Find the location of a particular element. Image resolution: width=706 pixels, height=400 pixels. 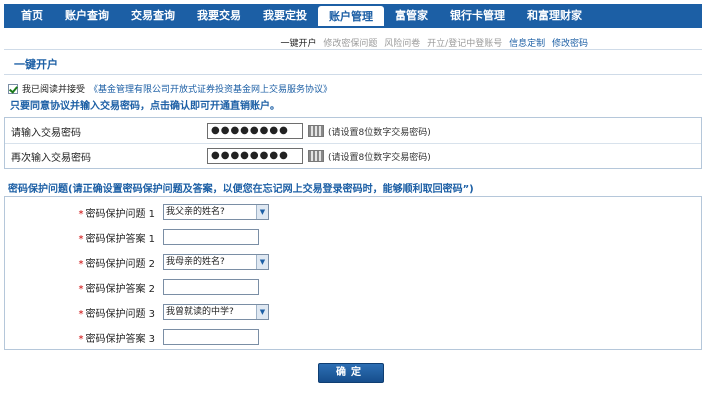

security-question-row-2: * 密码保护问题 2 我母亲的姓名? ▼ is located at coordinates (353, 262).